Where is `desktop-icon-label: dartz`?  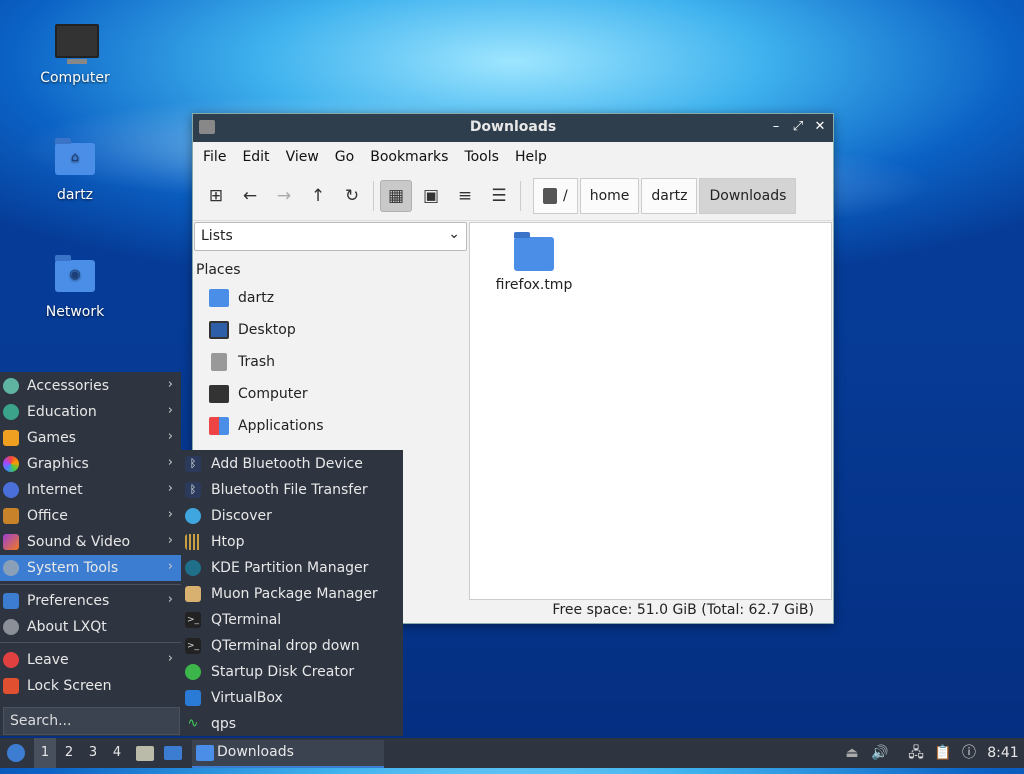
desktop-icon-label: dartz is located at coordinates (75, 195).